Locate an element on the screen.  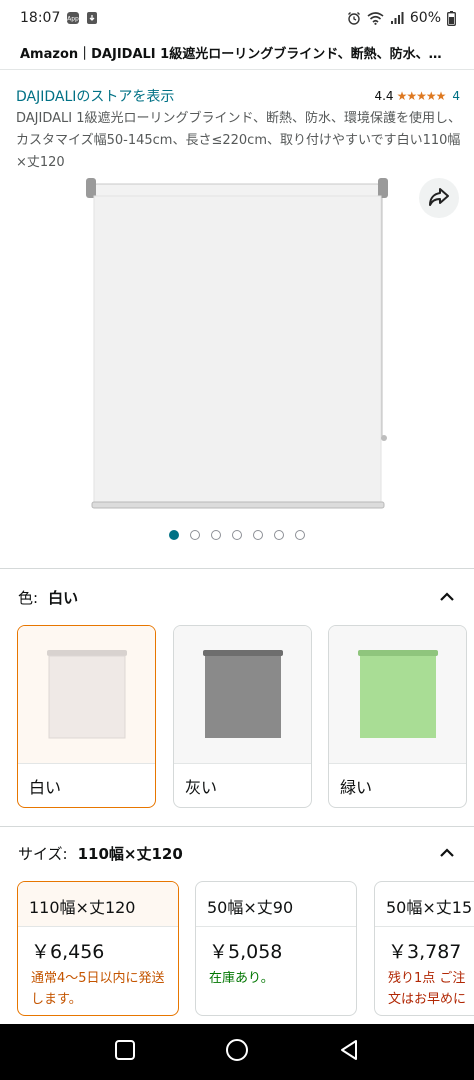
color-option-white: 白い is located at coordinates (86, 716).